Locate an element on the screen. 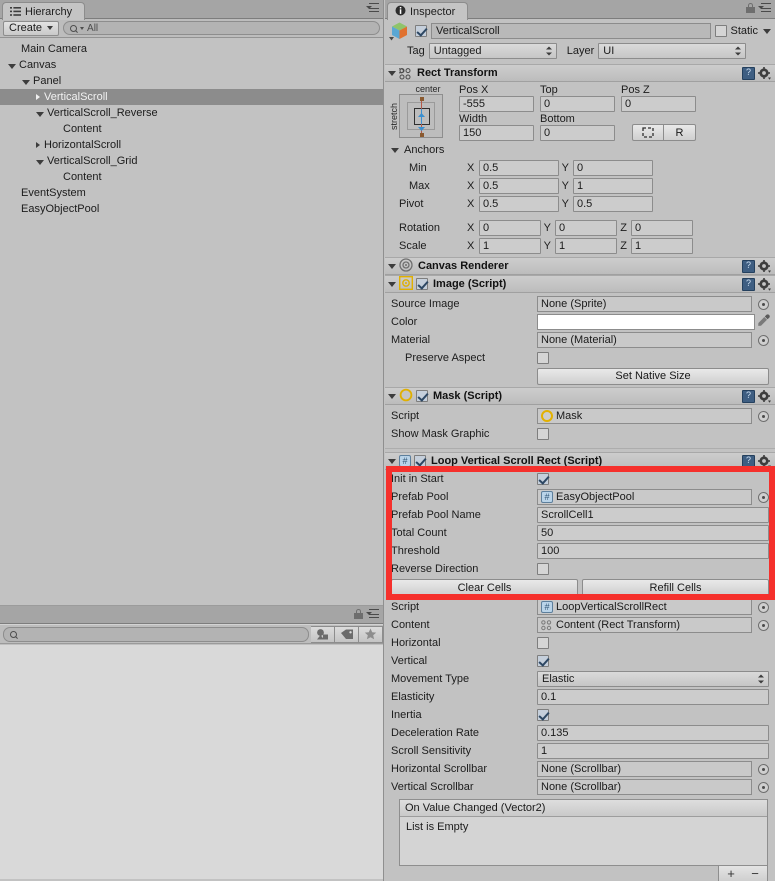 The width and height of the screenshot is (775, 881). total-count-input: 50 is located at coordinates (653, 533).